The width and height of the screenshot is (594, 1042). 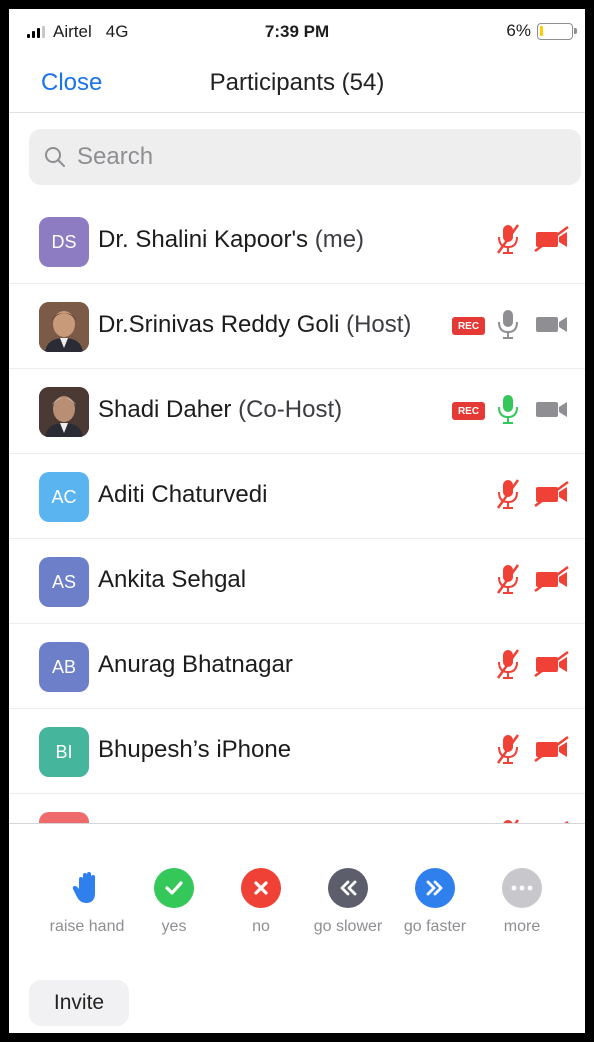 I want to click on participant-row: Shadi Daher (Co-Host) REC, so click(x=297, y=411).